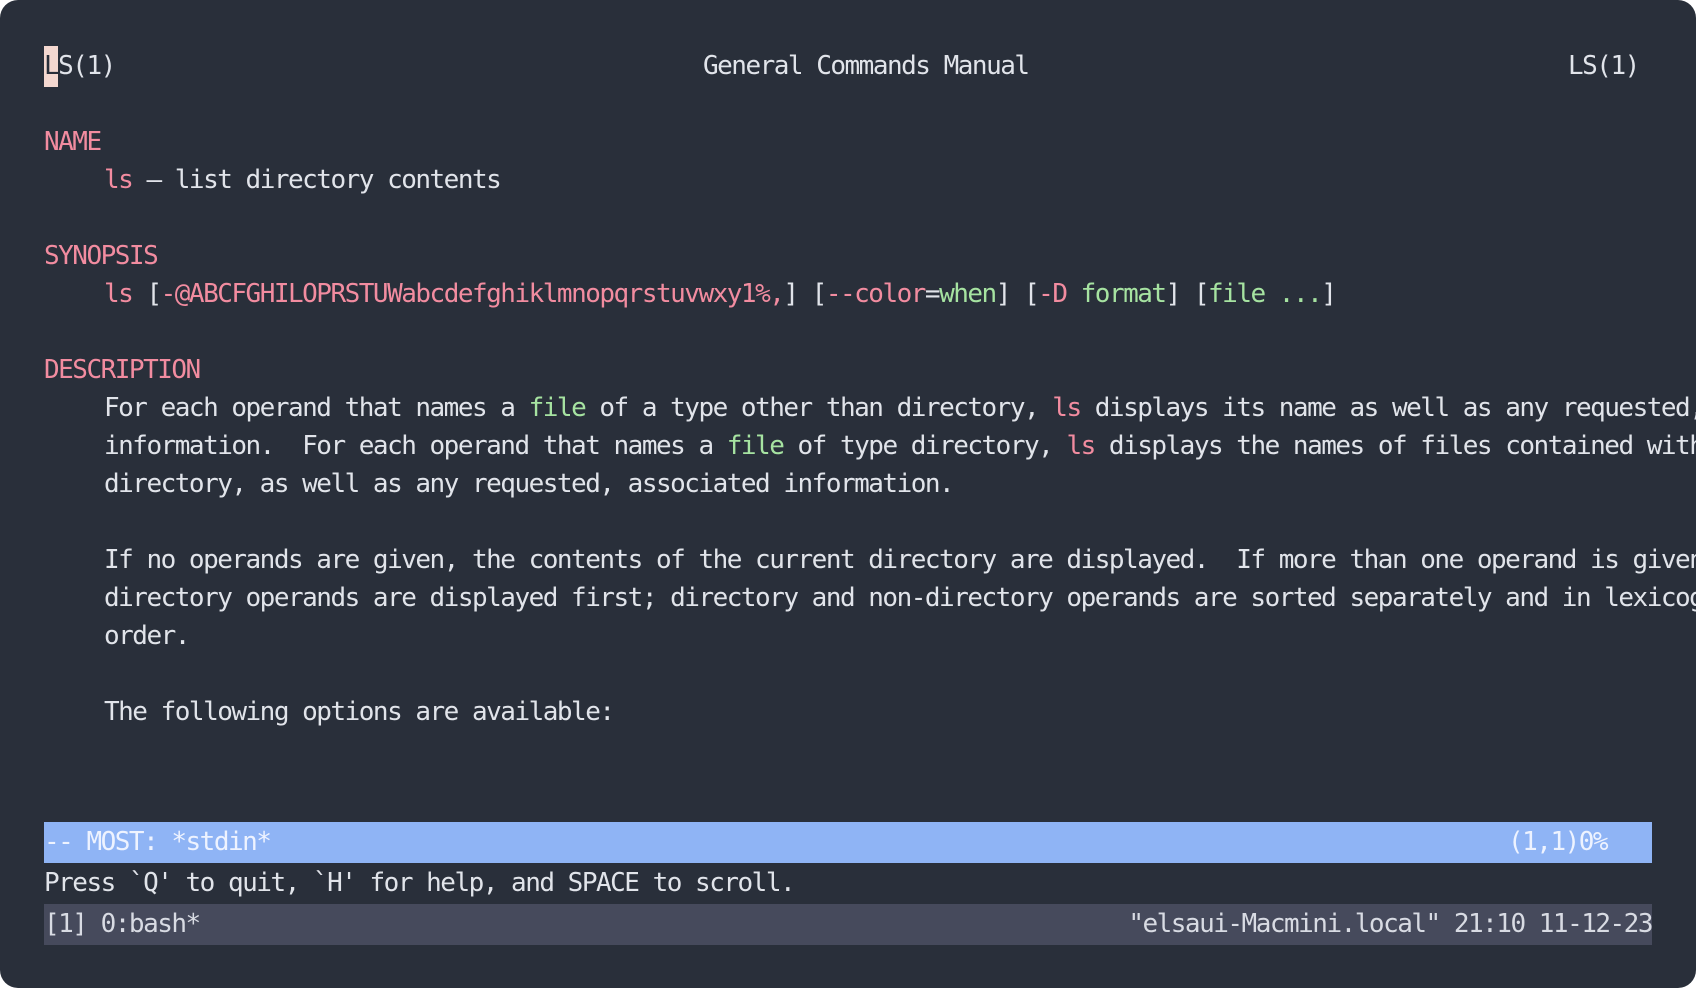  I want to click on synopsis-d-option: -D, so click(1053, 294).